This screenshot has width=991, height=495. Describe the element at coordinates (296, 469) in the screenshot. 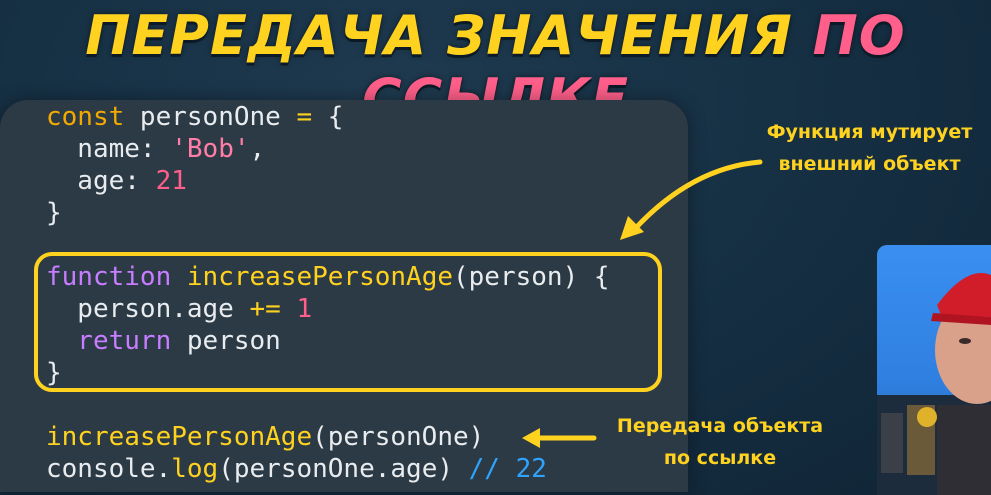

I see `code-line-10: console.log(personOne.age) // 22` at that location.